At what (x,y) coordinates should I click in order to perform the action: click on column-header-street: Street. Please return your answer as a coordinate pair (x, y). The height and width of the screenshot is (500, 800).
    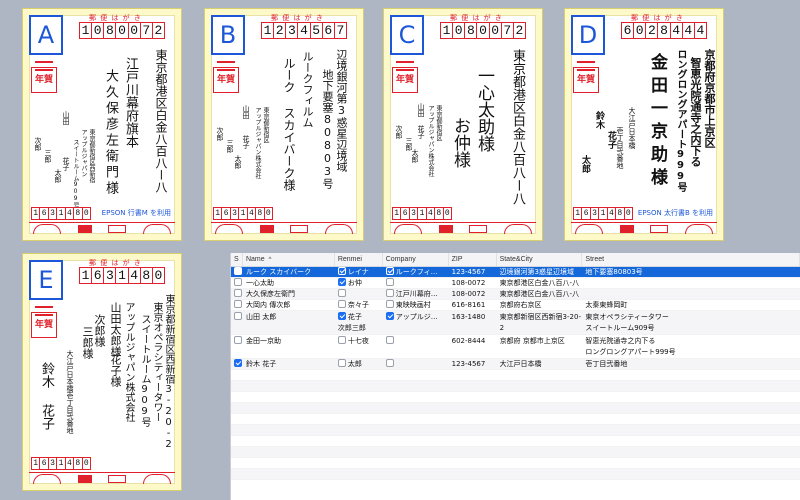
    Looking at the image, I should click on (691, 259).